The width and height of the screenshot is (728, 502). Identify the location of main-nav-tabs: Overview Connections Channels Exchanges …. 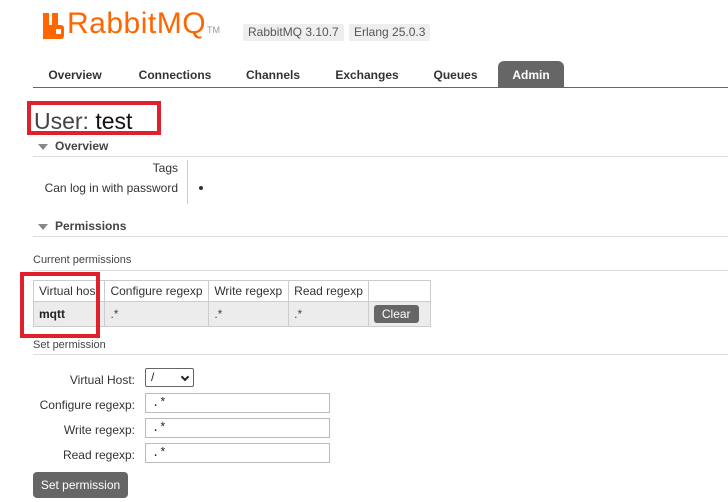
(380, 74).